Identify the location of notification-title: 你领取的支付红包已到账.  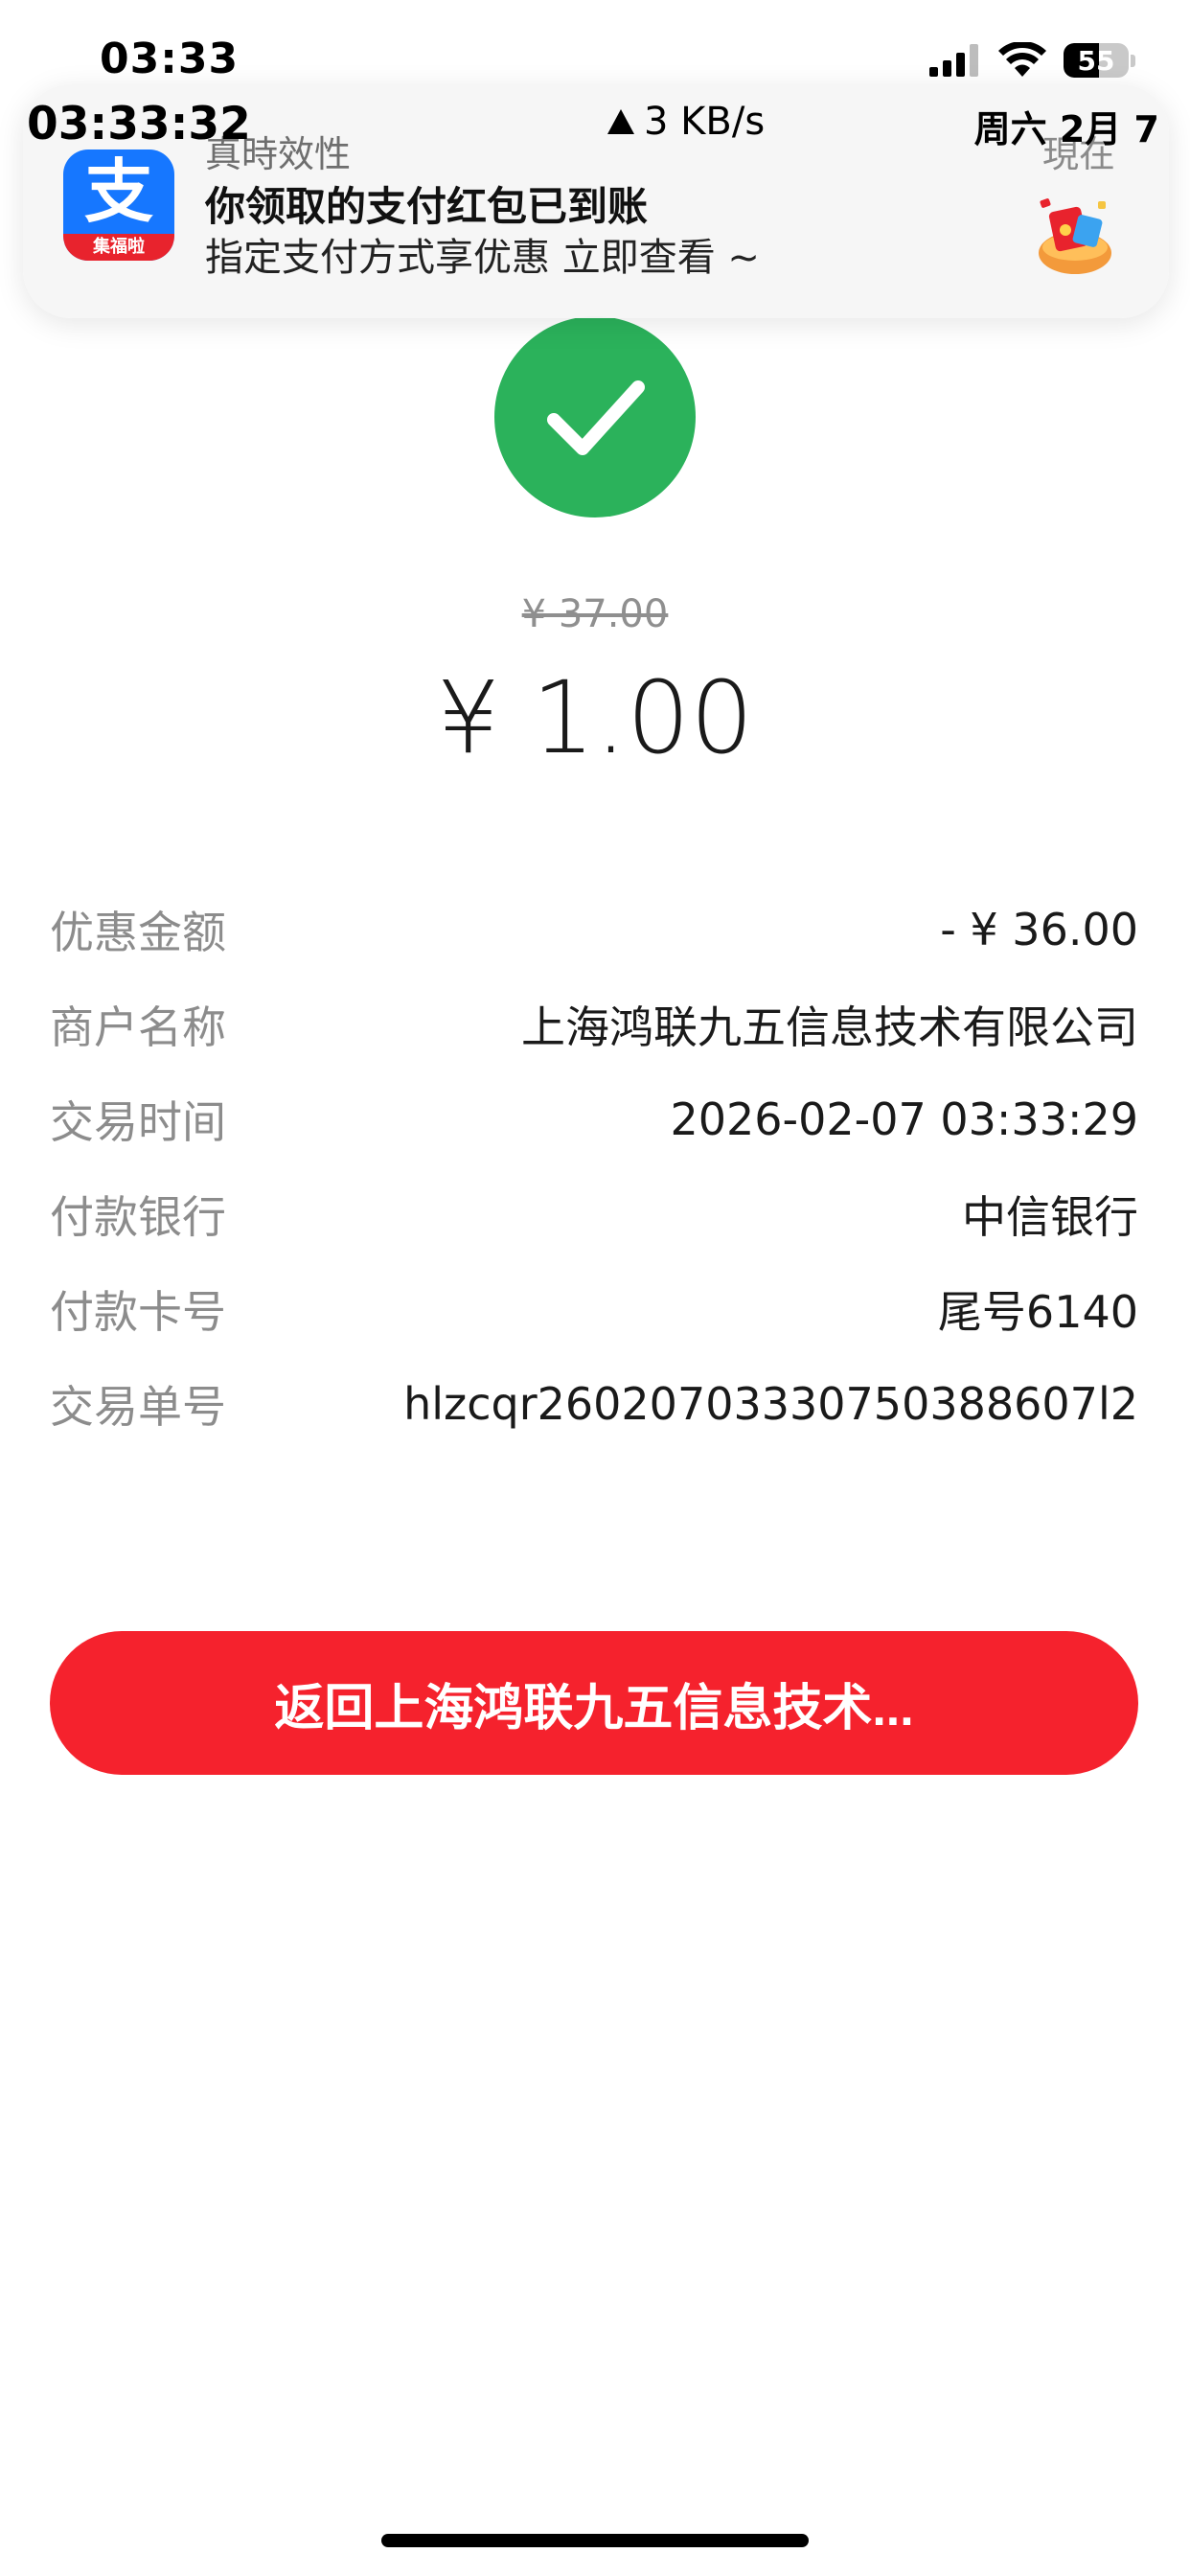
(427, 206).